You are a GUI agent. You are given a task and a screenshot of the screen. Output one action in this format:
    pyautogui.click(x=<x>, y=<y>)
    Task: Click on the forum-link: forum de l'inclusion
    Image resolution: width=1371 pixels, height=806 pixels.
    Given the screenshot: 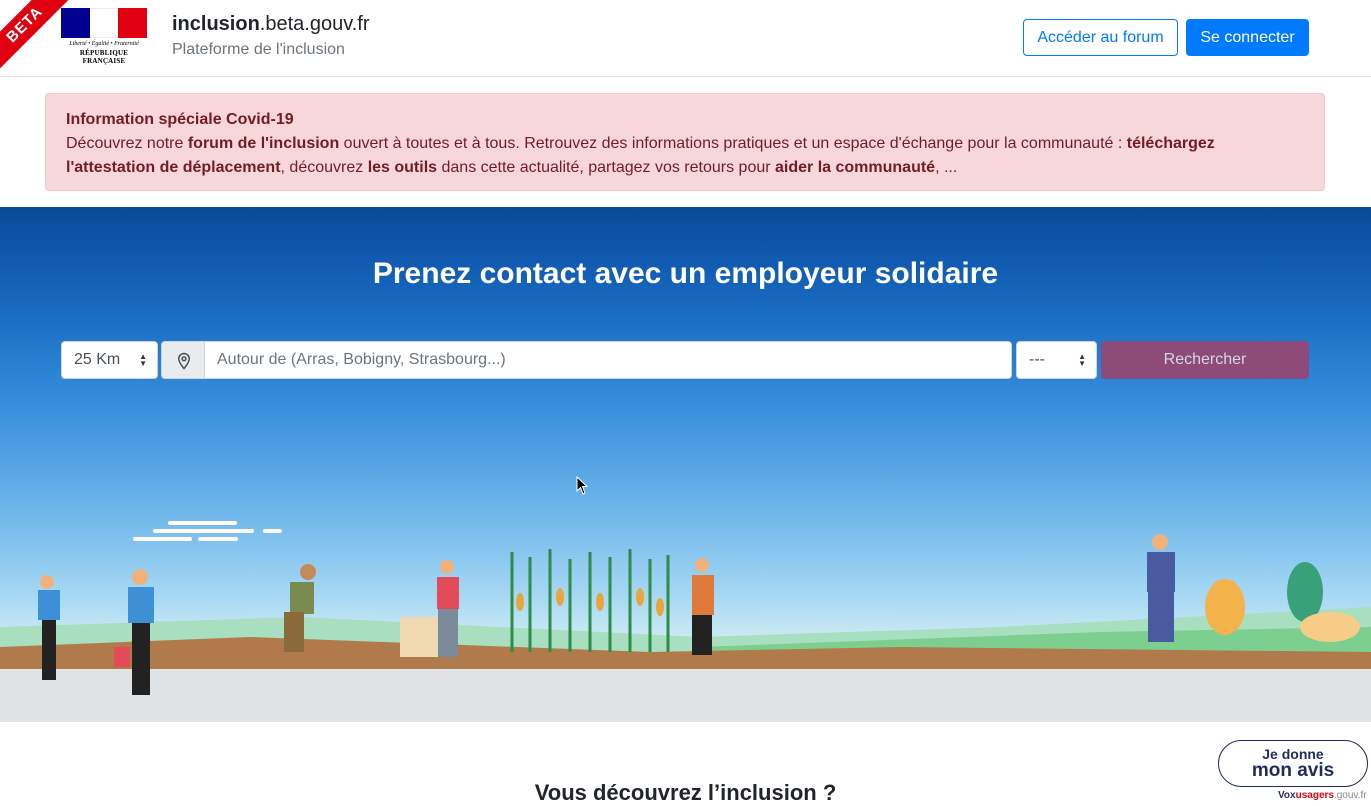 What is the action you would take?
    pyautogui.click(x=263, y=143)
    